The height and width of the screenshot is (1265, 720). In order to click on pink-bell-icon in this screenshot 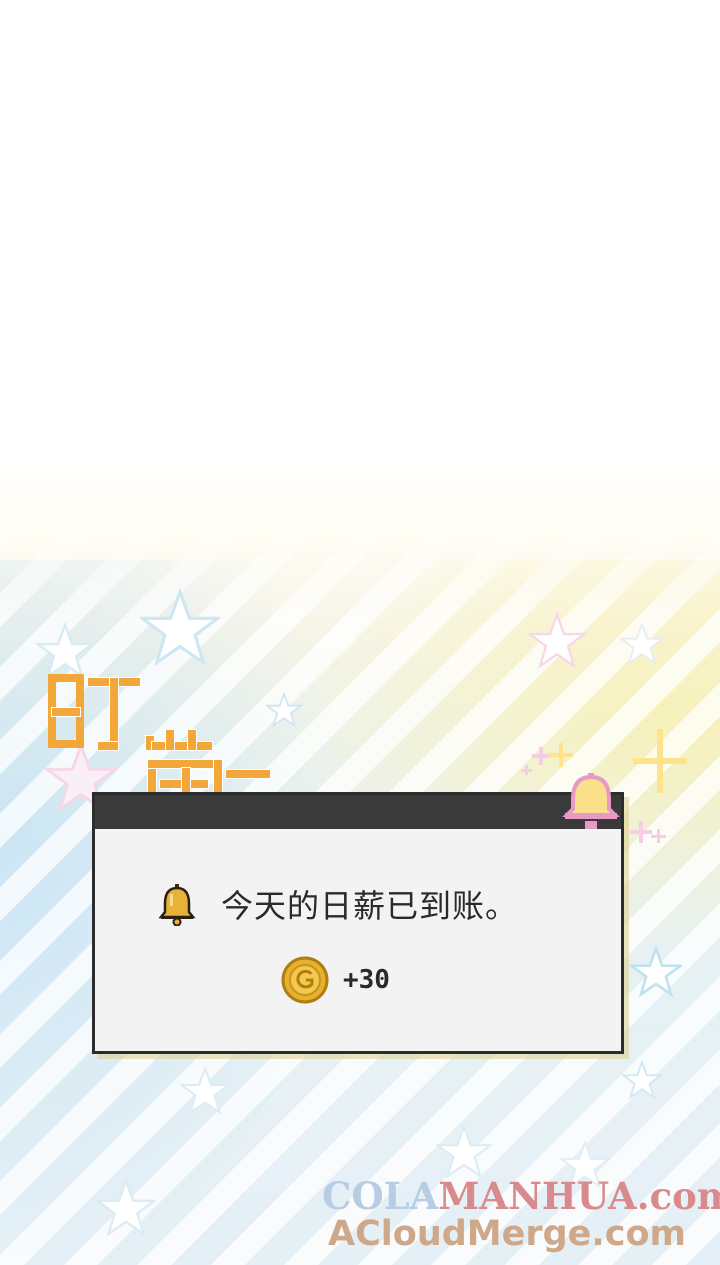, I will do `click(604, 786)`.